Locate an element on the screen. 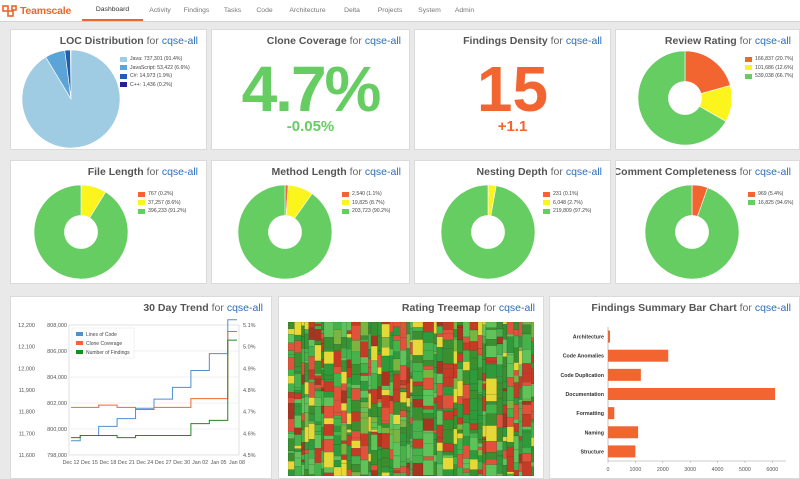 The width and height of the screenshot is (800, 479). clone-coverage-value: 4.7% is located at coordinates (310, 89).